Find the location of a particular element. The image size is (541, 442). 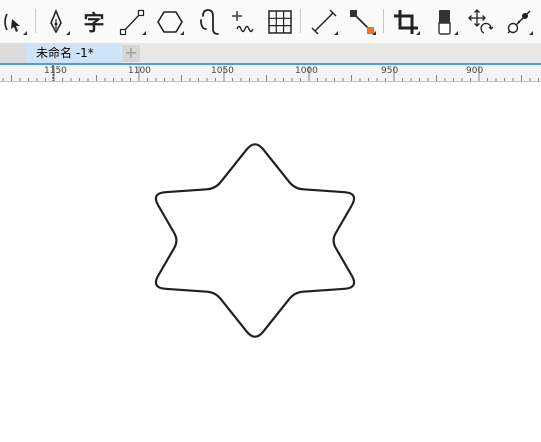

ruler-label: 950 is located at coordinates (390, 71).